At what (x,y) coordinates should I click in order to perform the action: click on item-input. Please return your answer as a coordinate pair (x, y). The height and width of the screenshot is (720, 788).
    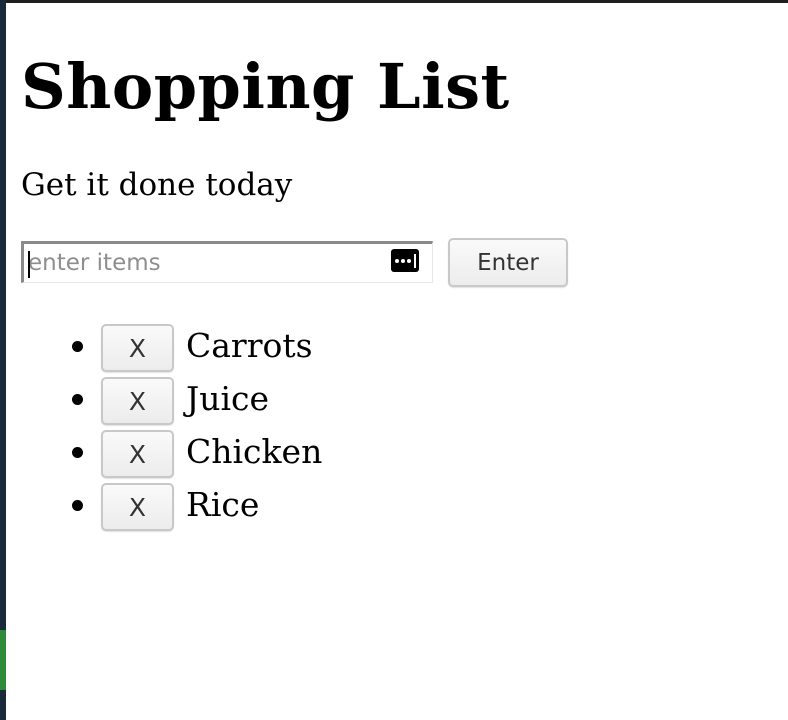
    Looking at the image, I should click on (204, 263).